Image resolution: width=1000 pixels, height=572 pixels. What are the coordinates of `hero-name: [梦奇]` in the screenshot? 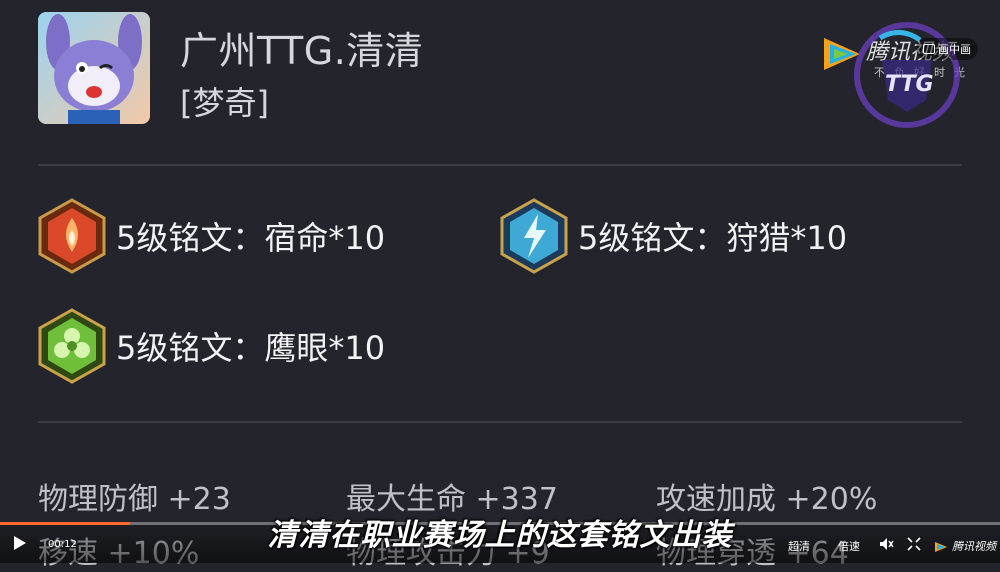 It's located at (224, 103).